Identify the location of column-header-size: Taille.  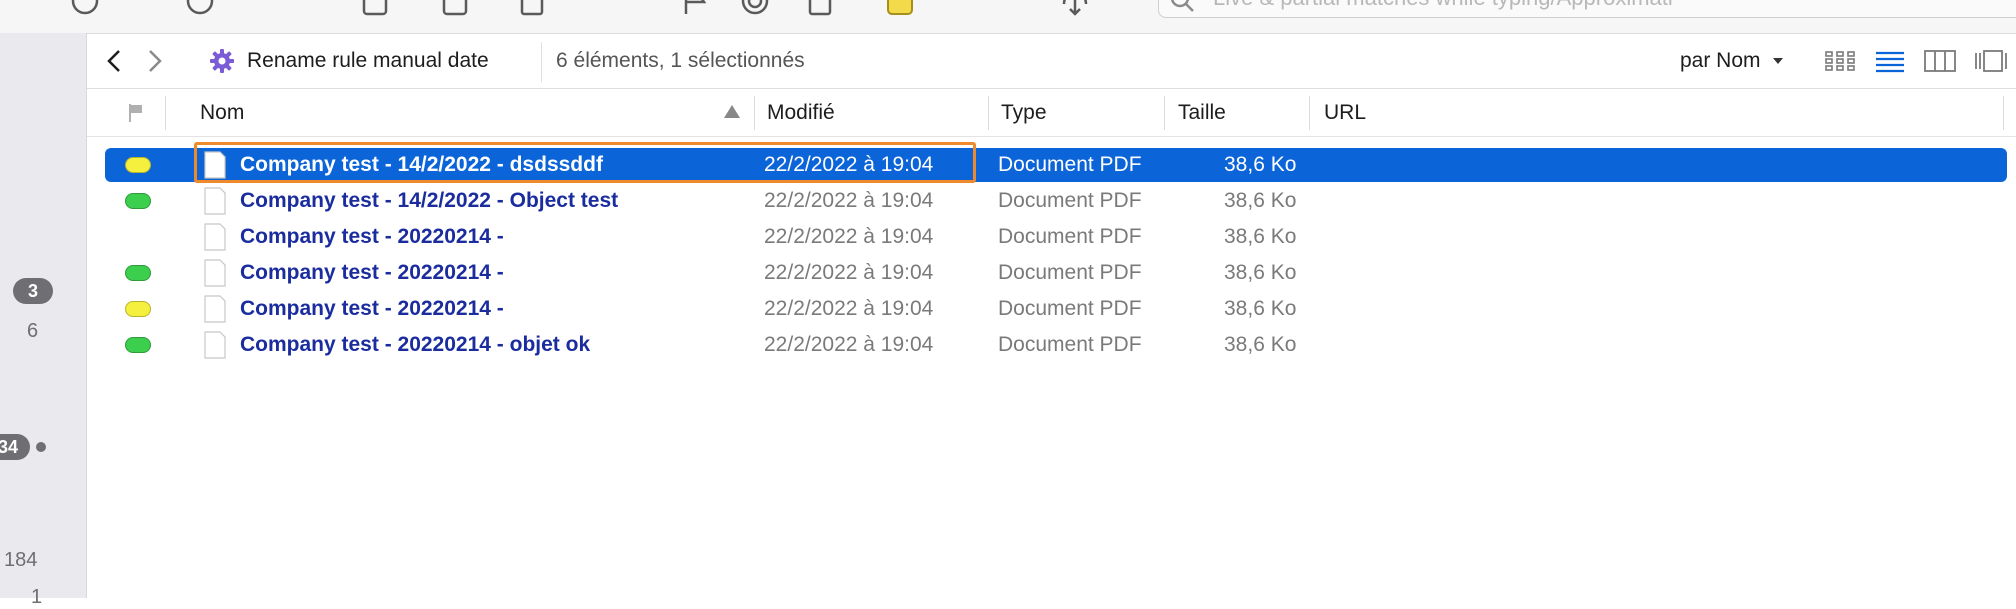
(1202, 112).